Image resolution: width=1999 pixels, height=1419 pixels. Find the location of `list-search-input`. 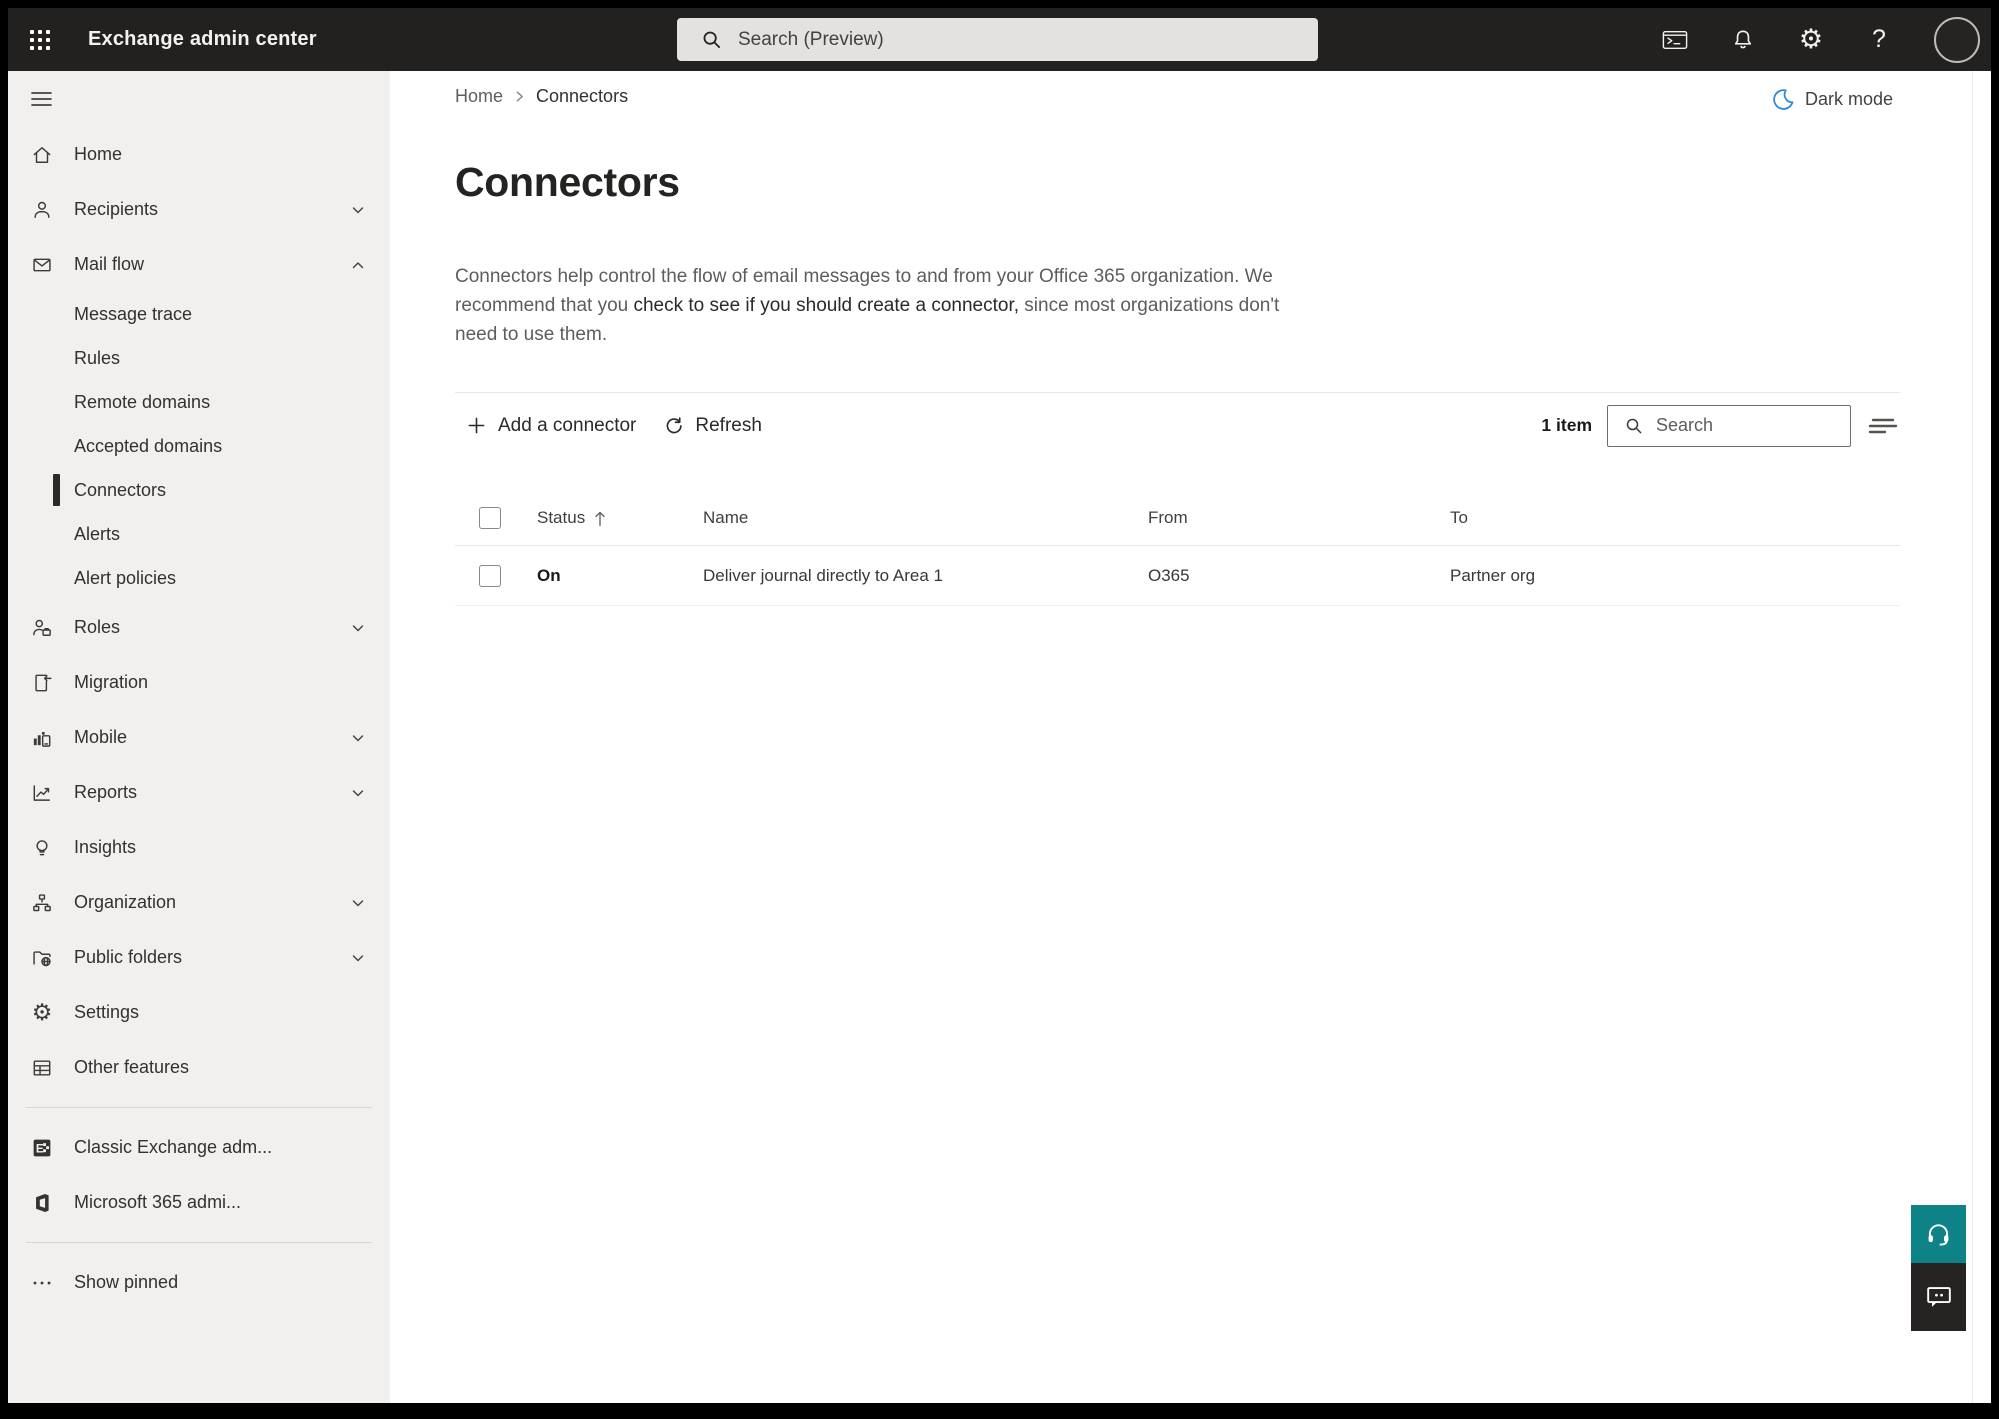

list-search-input is located at coordinates (1752, 425).